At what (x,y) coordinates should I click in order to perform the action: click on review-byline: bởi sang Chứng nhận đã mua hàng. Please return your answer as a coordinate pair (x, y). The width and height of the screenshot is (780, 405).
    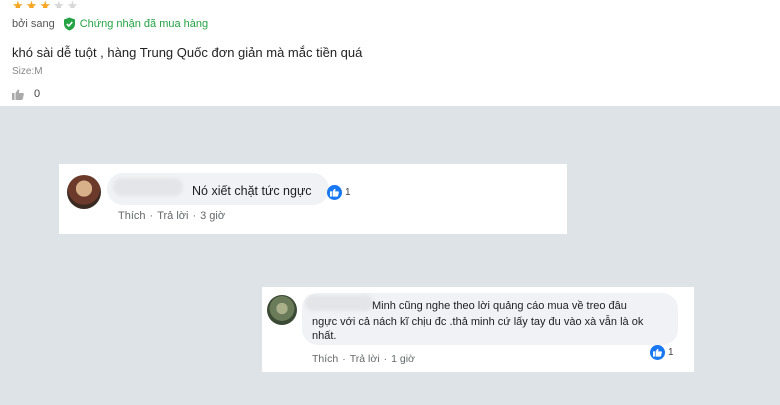
    Looking at the image, I should click on (110, 24).